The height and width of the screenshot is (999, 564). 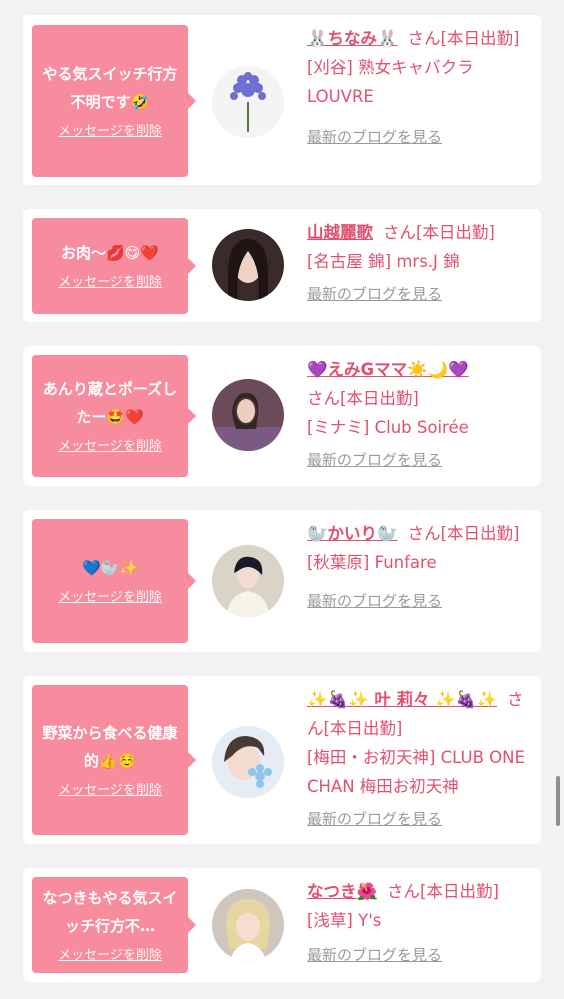 What do you see at coordinates (372, 562) in the screenshot?
I see `shop-name: [秋葉原] Funfare` at bounding box center [372, 562].